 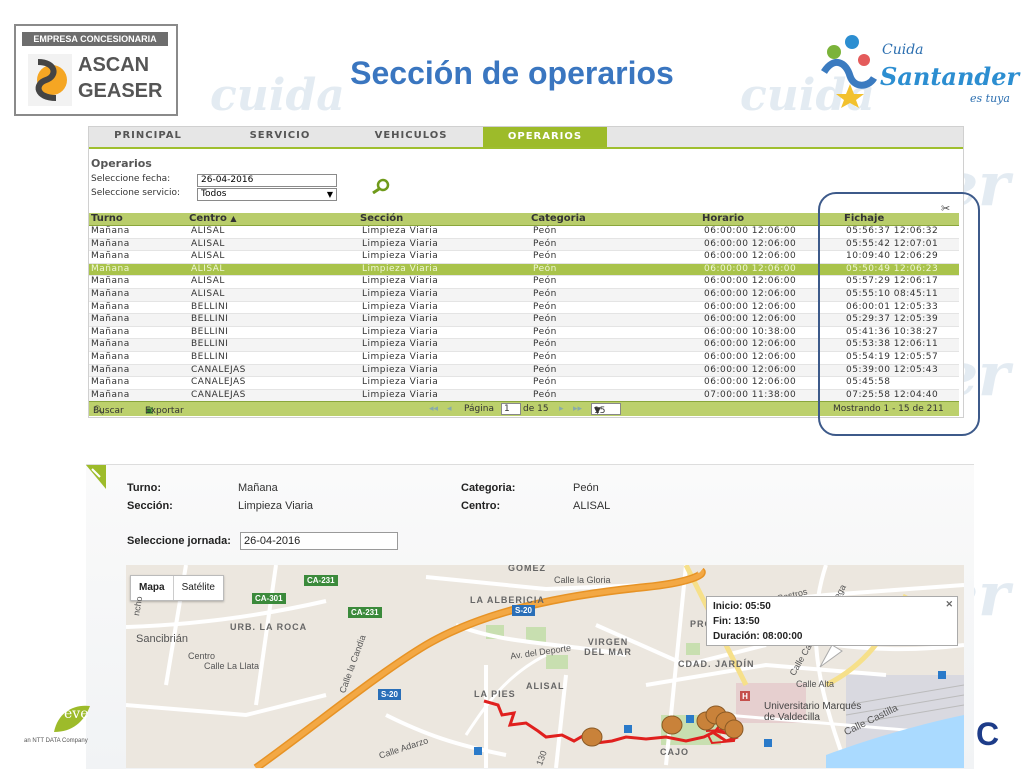 What do you see at coordinates (58, 725) in the screenshot?
I see `everis-logo: eve an NTT DATA Company` at bounding box center [58, 725].